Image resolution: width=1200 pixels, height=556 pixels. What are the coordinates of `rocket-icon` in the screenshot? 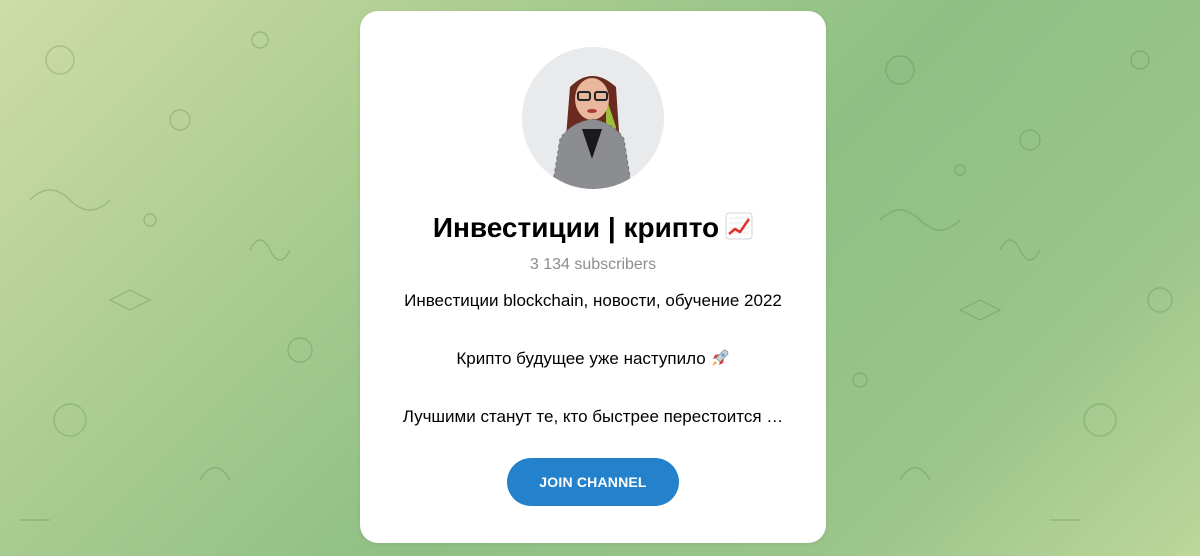 It's located at (720, 358).